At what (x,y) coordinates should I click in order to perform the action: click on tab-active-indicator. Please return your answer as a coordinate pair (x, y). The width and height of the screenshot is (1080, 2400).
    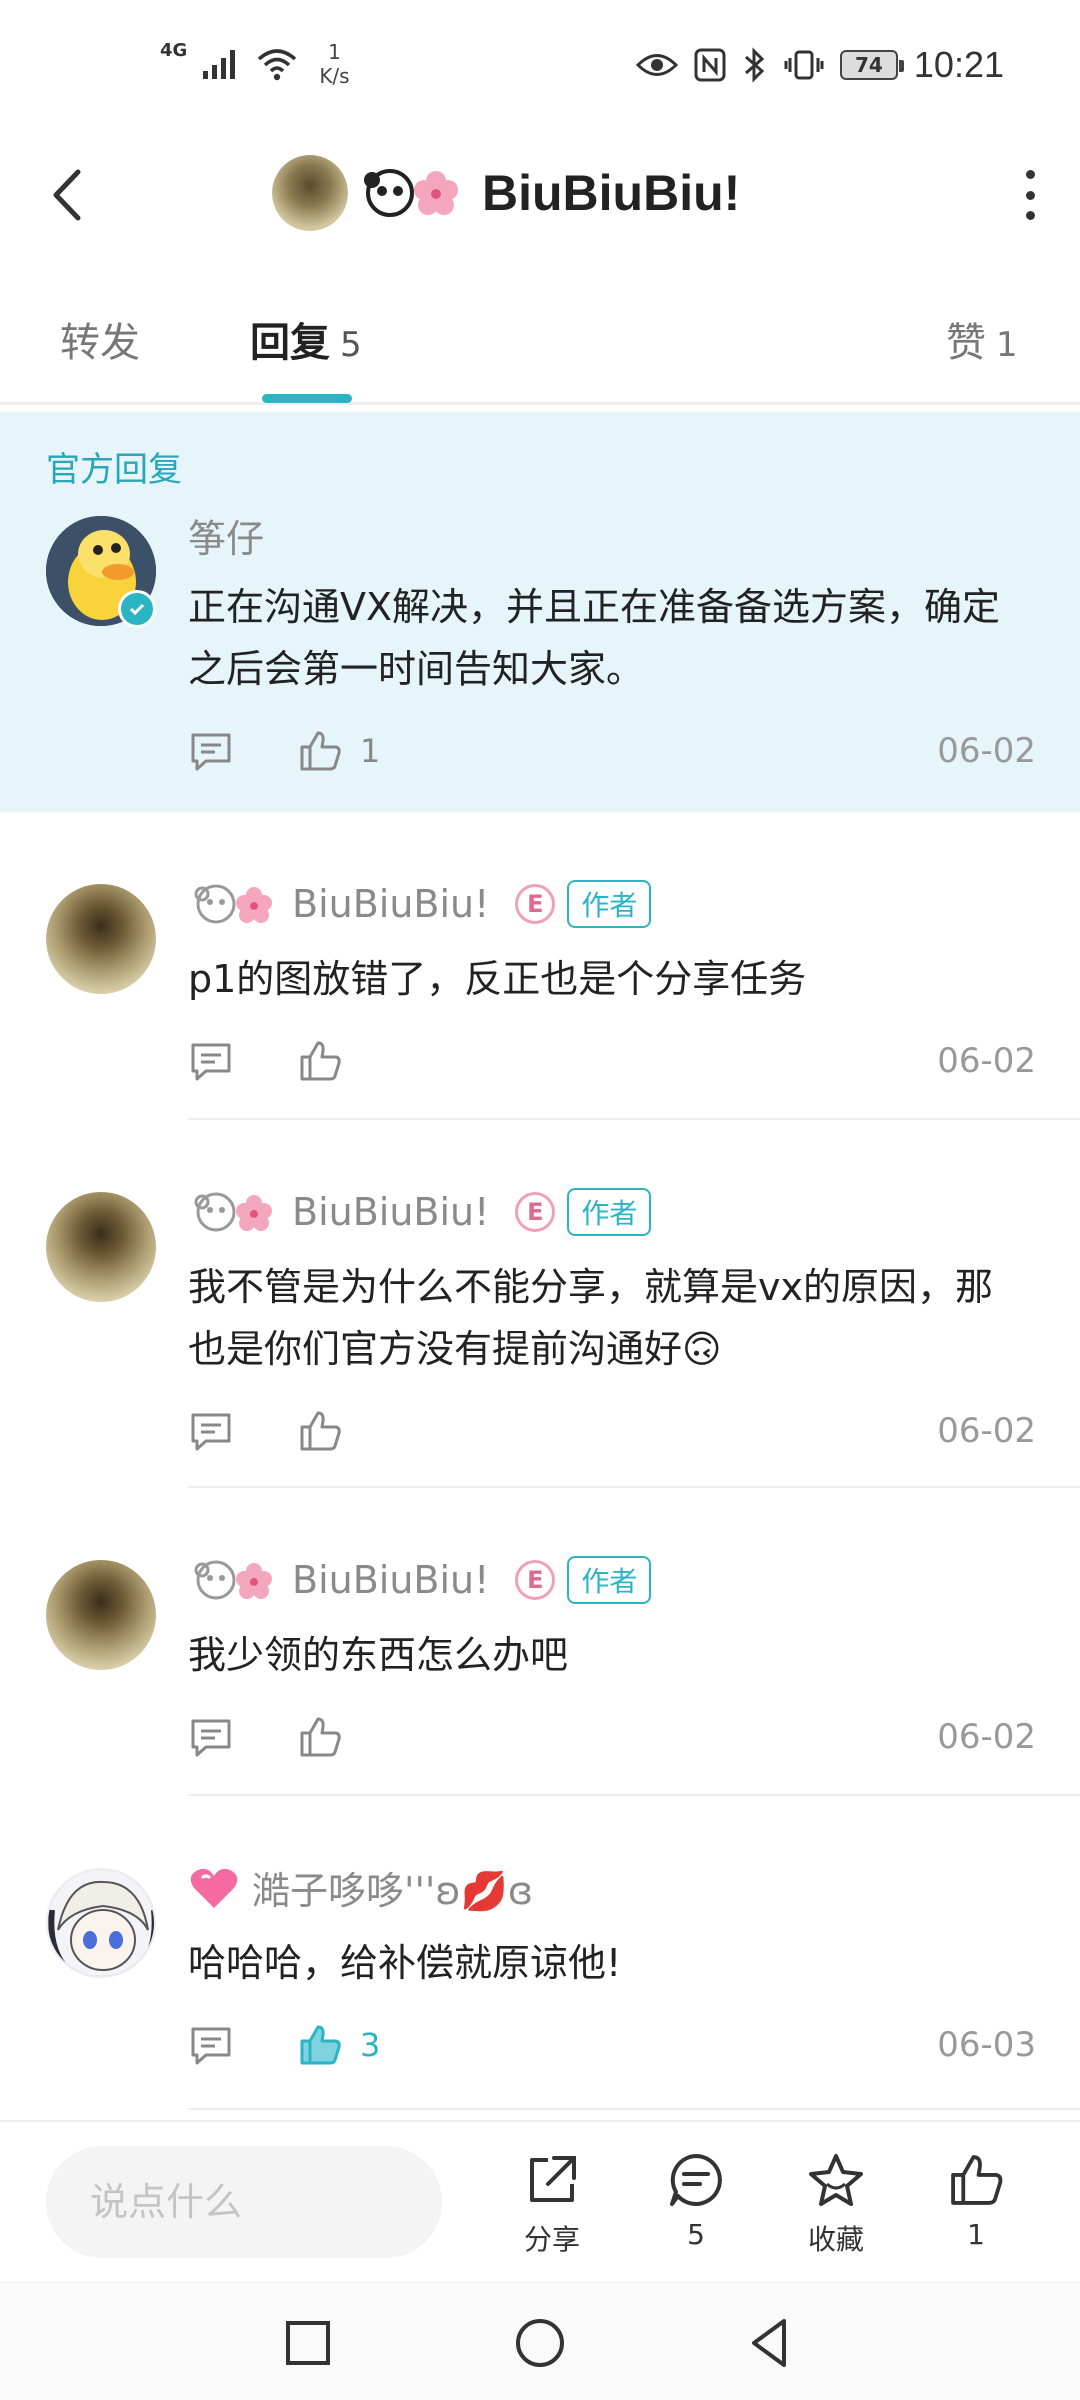
    Looking at the image, I should click on (307, 398).